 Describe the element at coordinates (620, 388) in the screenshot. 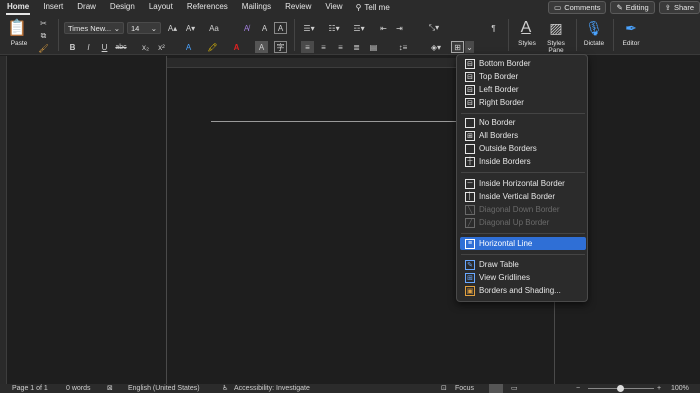

I see `zoom-slider-thumb` at that location.